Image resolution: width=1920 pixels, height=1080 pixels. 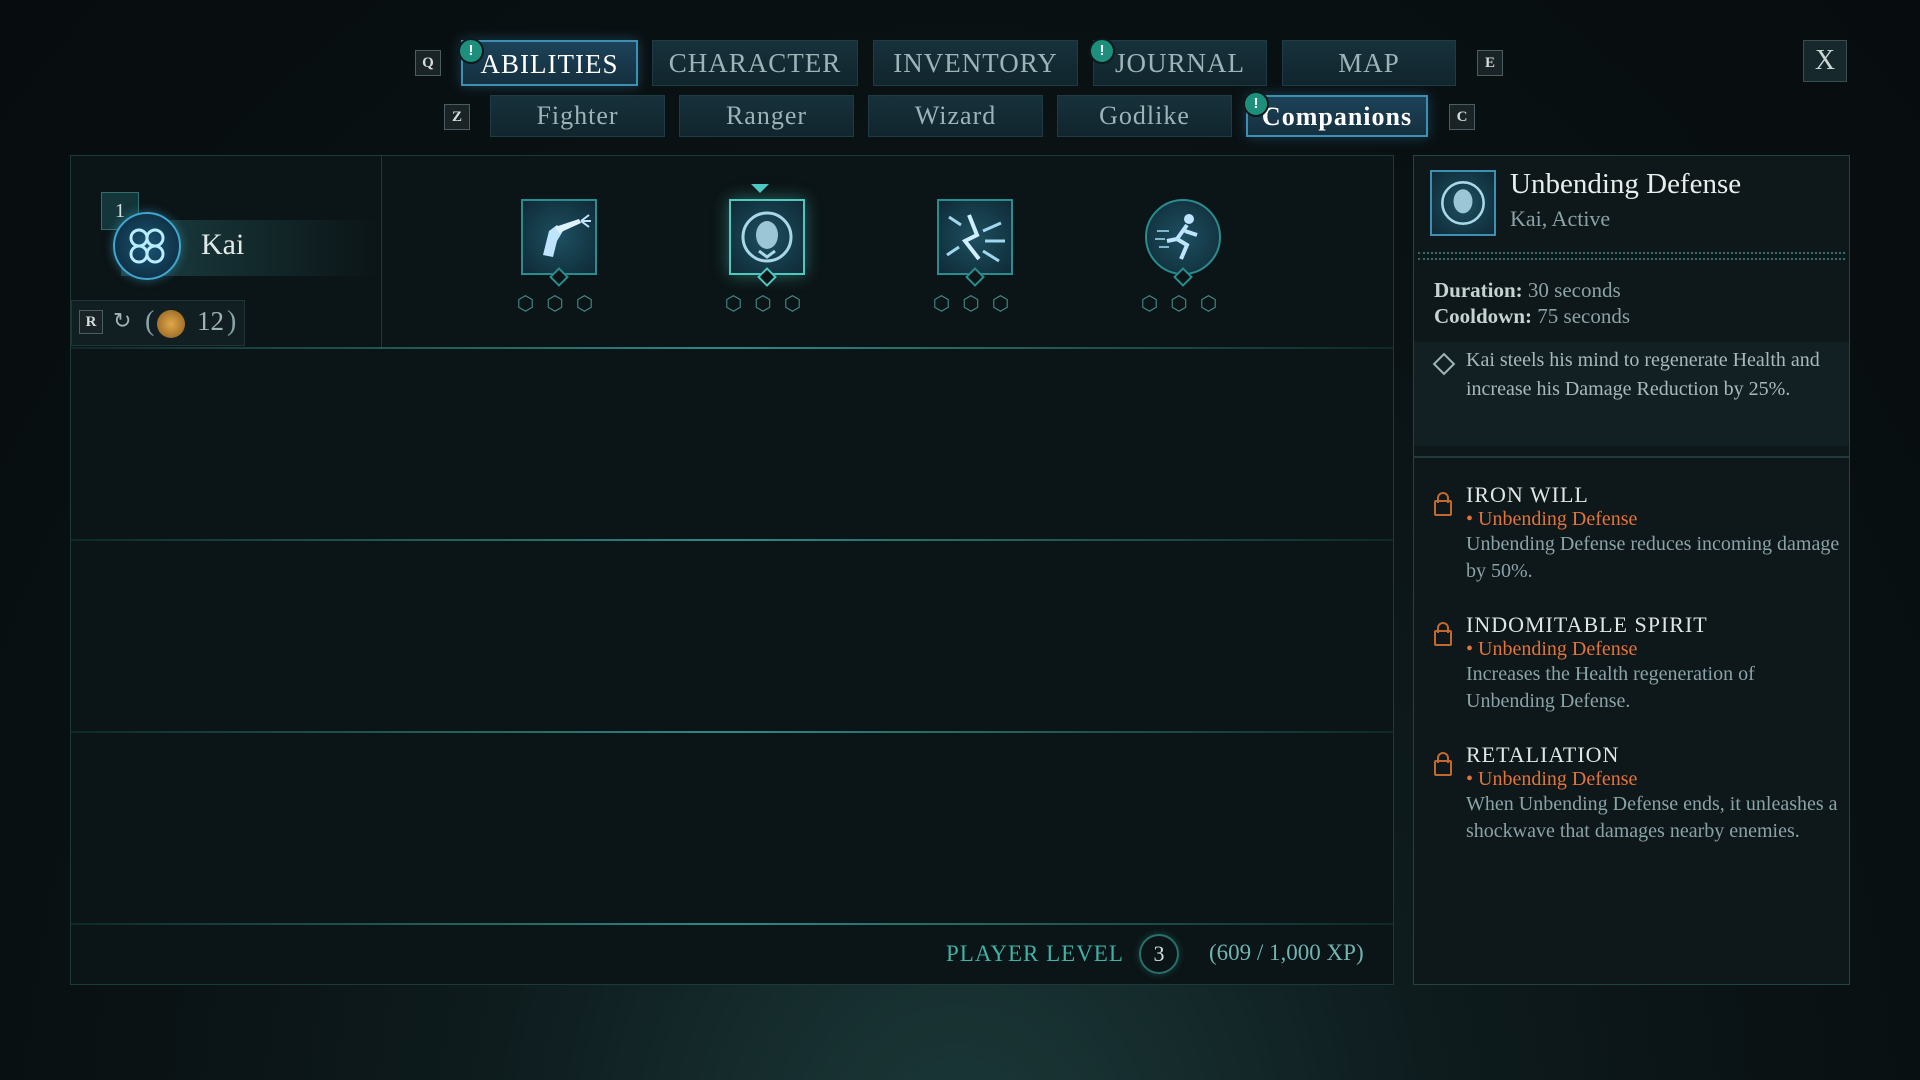 I want to click on companions-notification-icon: !, so click(x=1256, y=104).